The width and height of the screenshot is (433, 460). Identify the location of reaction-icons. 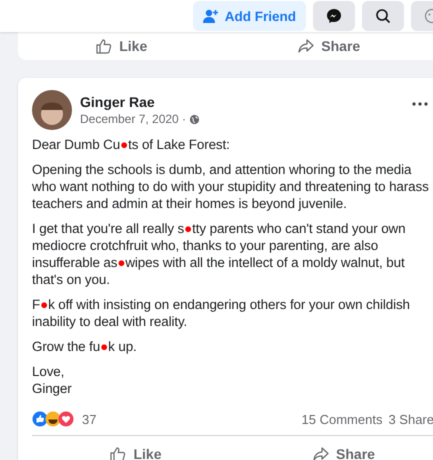
(54, 419).